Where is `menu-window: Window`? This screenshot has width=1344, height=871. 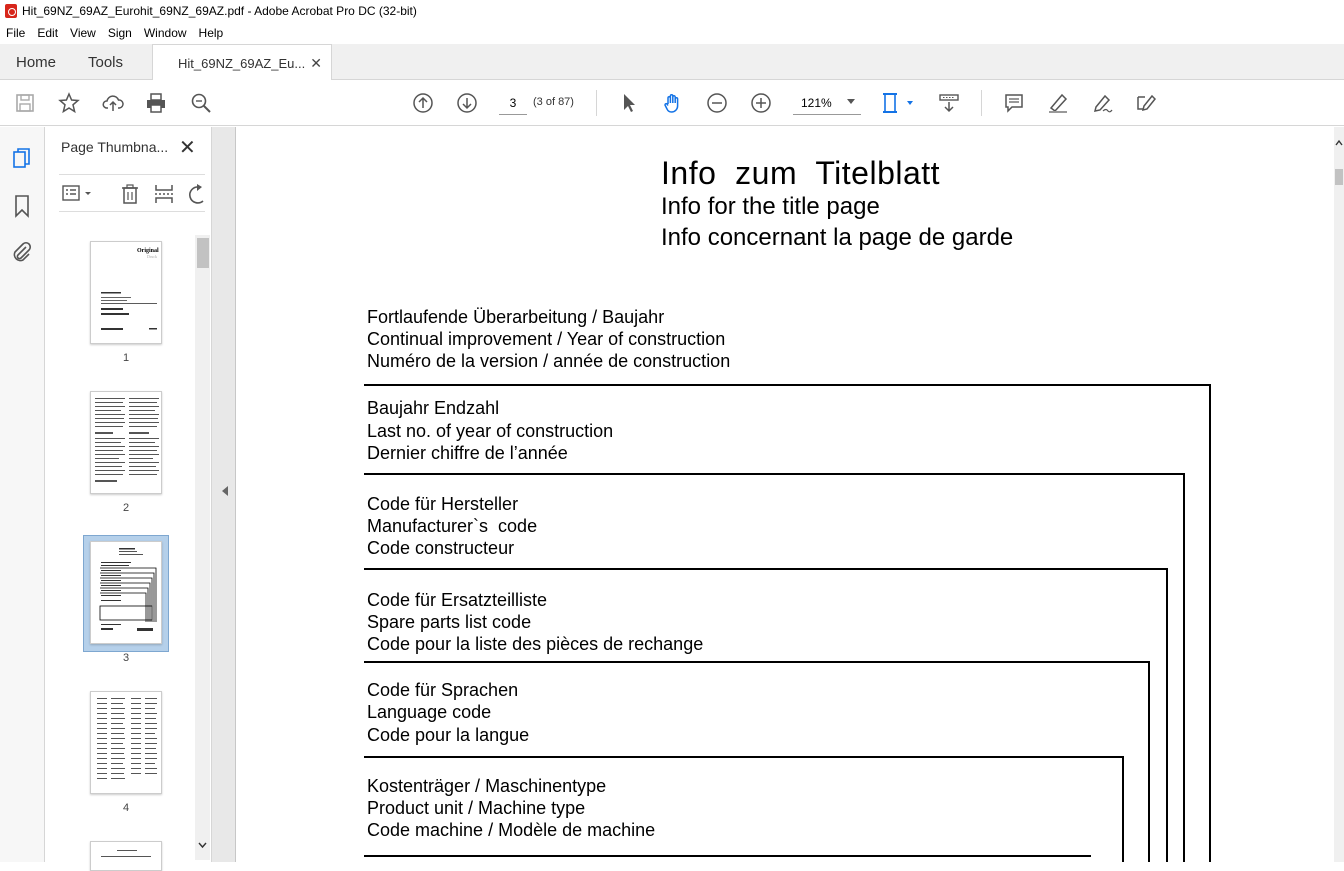
menu-window: Window is located at coordinates (165, 33).